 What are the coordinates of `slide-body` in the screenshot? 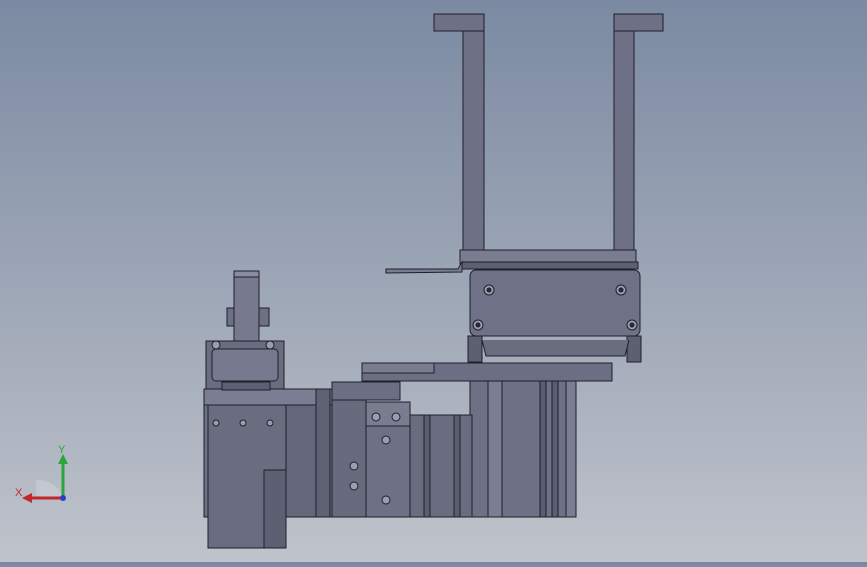 It's located at (523, 449).